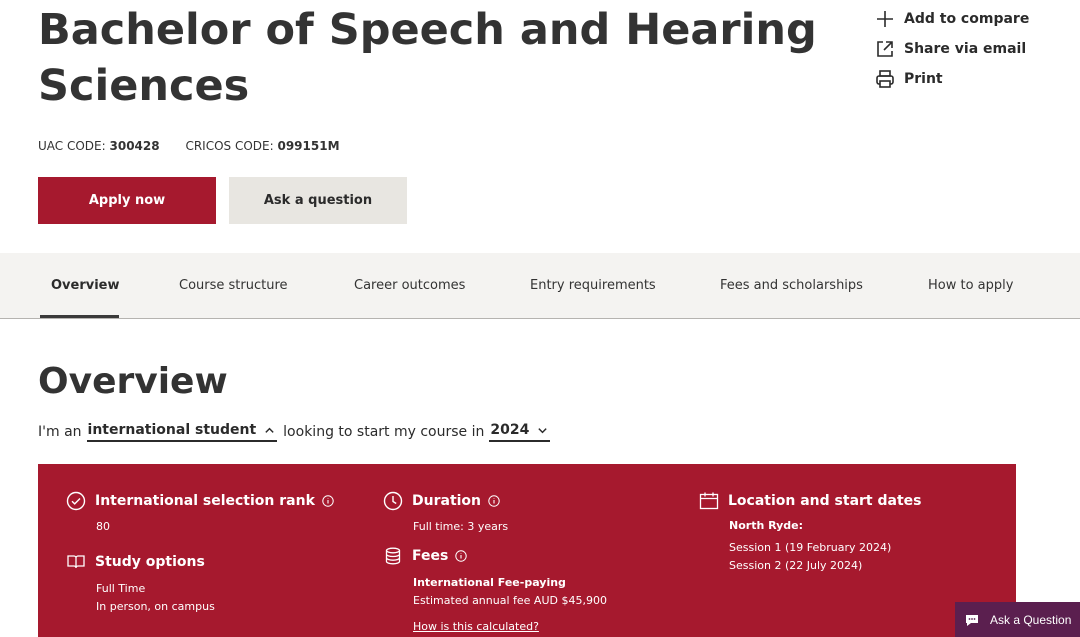 The width and height of the screenshot is (1080, 637). I want to click on course-codes: UAC CODE: 300428 CRICOS CODE: 099151M, so click(189, 146).